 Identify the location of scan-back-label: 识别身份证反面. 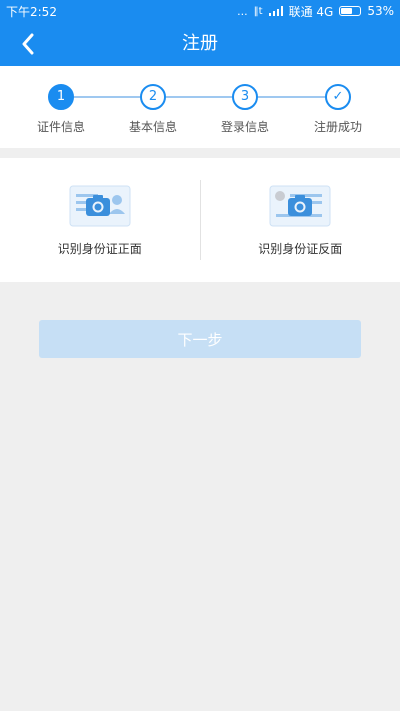
(300, 248).